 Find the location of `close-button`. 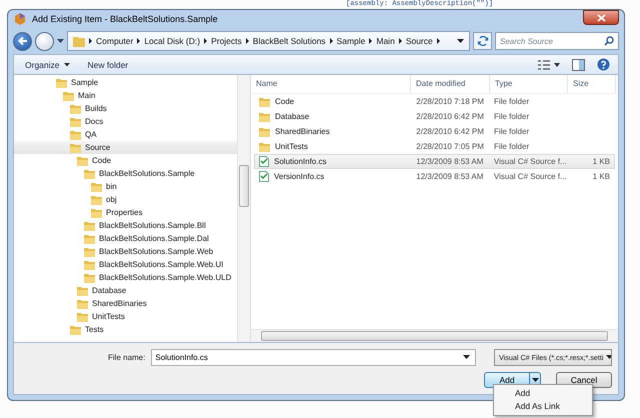

close-button is located at coordinates (601, 17).